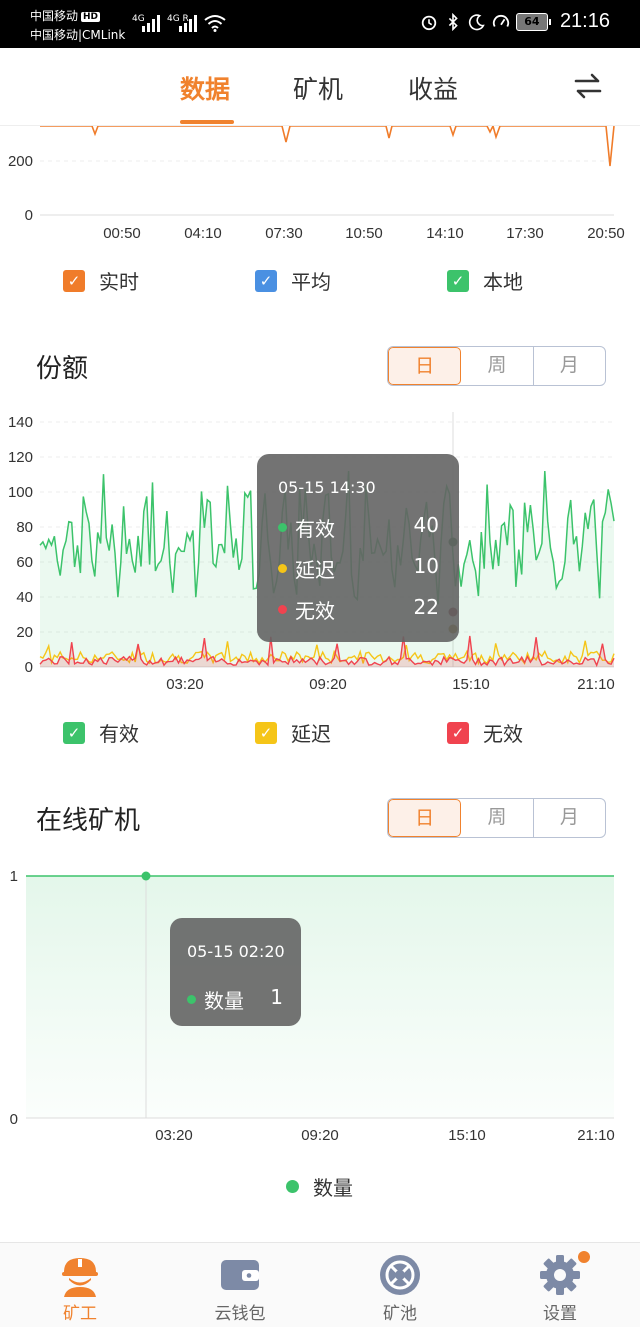 Image resolution: width=640 pixels, height=1328 pixels. Describe the element at coordinates (215, 23) in the screenshot. I see `wifi-icon` at that location.